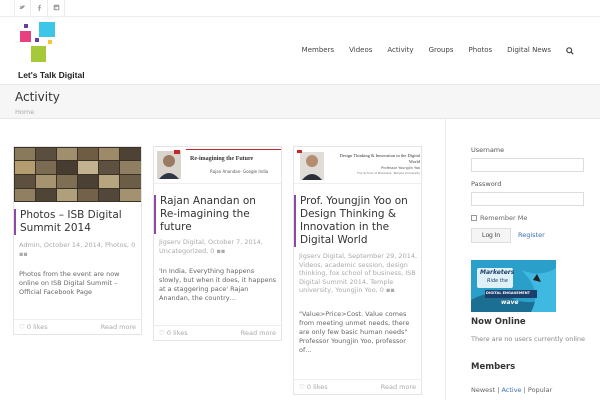 Image resolution: width=600 pixels, height=400 pixels. What do you see at coordinates (527, 165) in the screenshot?
I see `username-input` at bounding box center [527, 165].